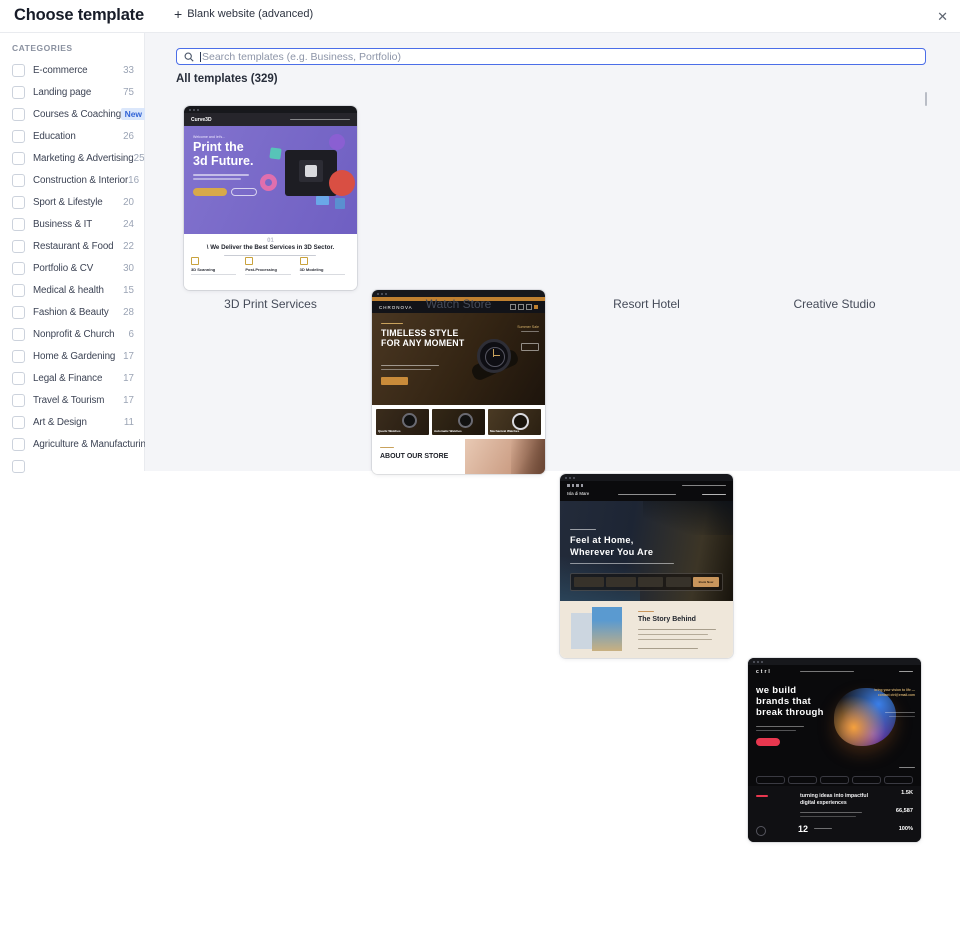 The width and height of the screenshot is (960, 942). Describe the element at coordinates (834, 304) in the screenshot. I see `template-caption: Creative Studio` at that location.